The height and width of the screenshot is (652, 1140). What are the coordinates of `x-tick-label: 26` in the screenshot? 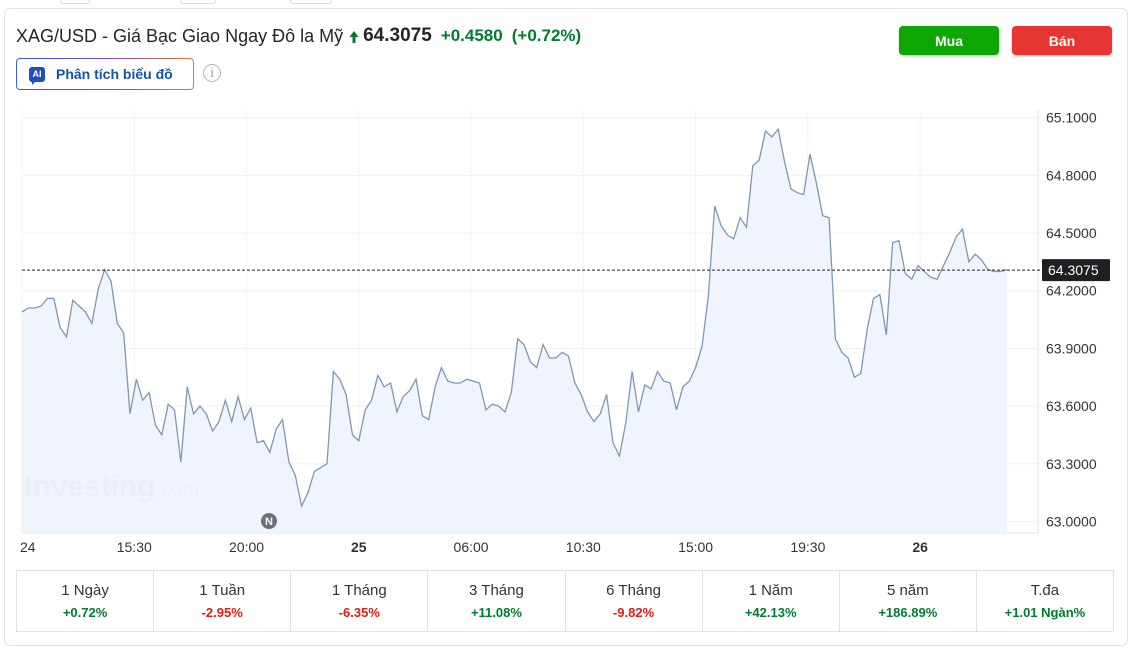 It's located at (920, 547).